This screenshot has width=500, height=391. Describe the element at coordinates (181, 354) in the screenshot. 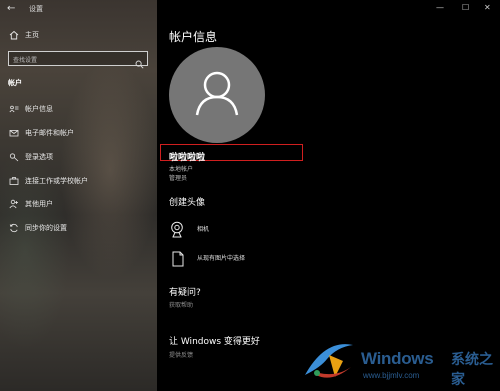

I see `feedback-link: 提供反馈` at that location.